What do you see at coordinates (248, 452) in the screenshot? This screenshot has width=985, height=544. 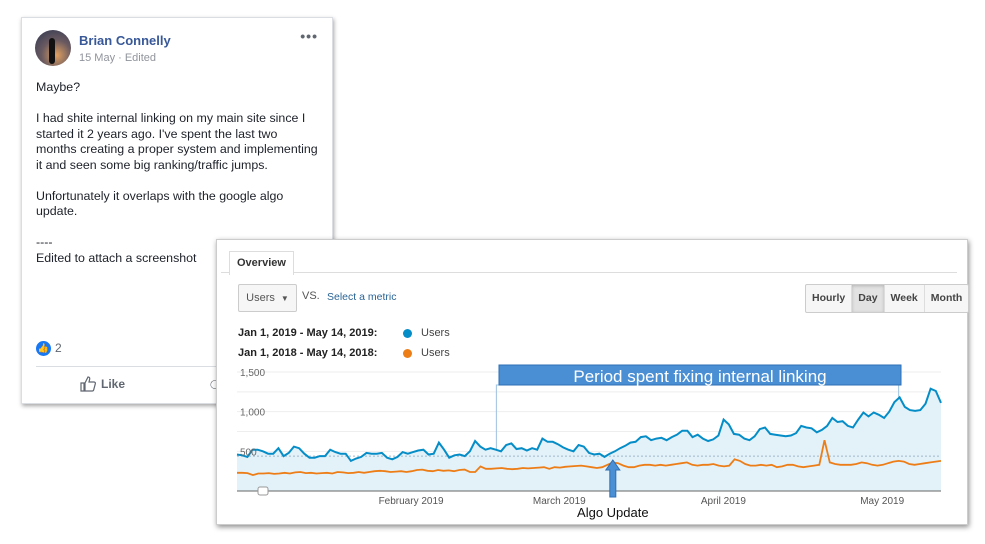 I see `y-tick-label: 500` at bounding box center [248, 452].